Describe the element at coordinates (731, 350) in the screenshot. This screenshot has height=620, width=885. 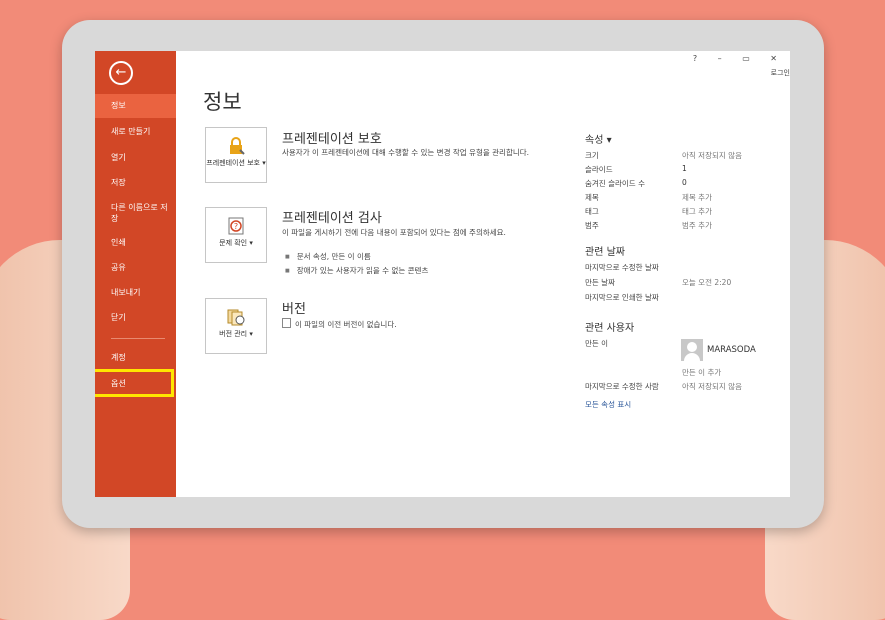
I see `author-name: MARASODA` at that location.